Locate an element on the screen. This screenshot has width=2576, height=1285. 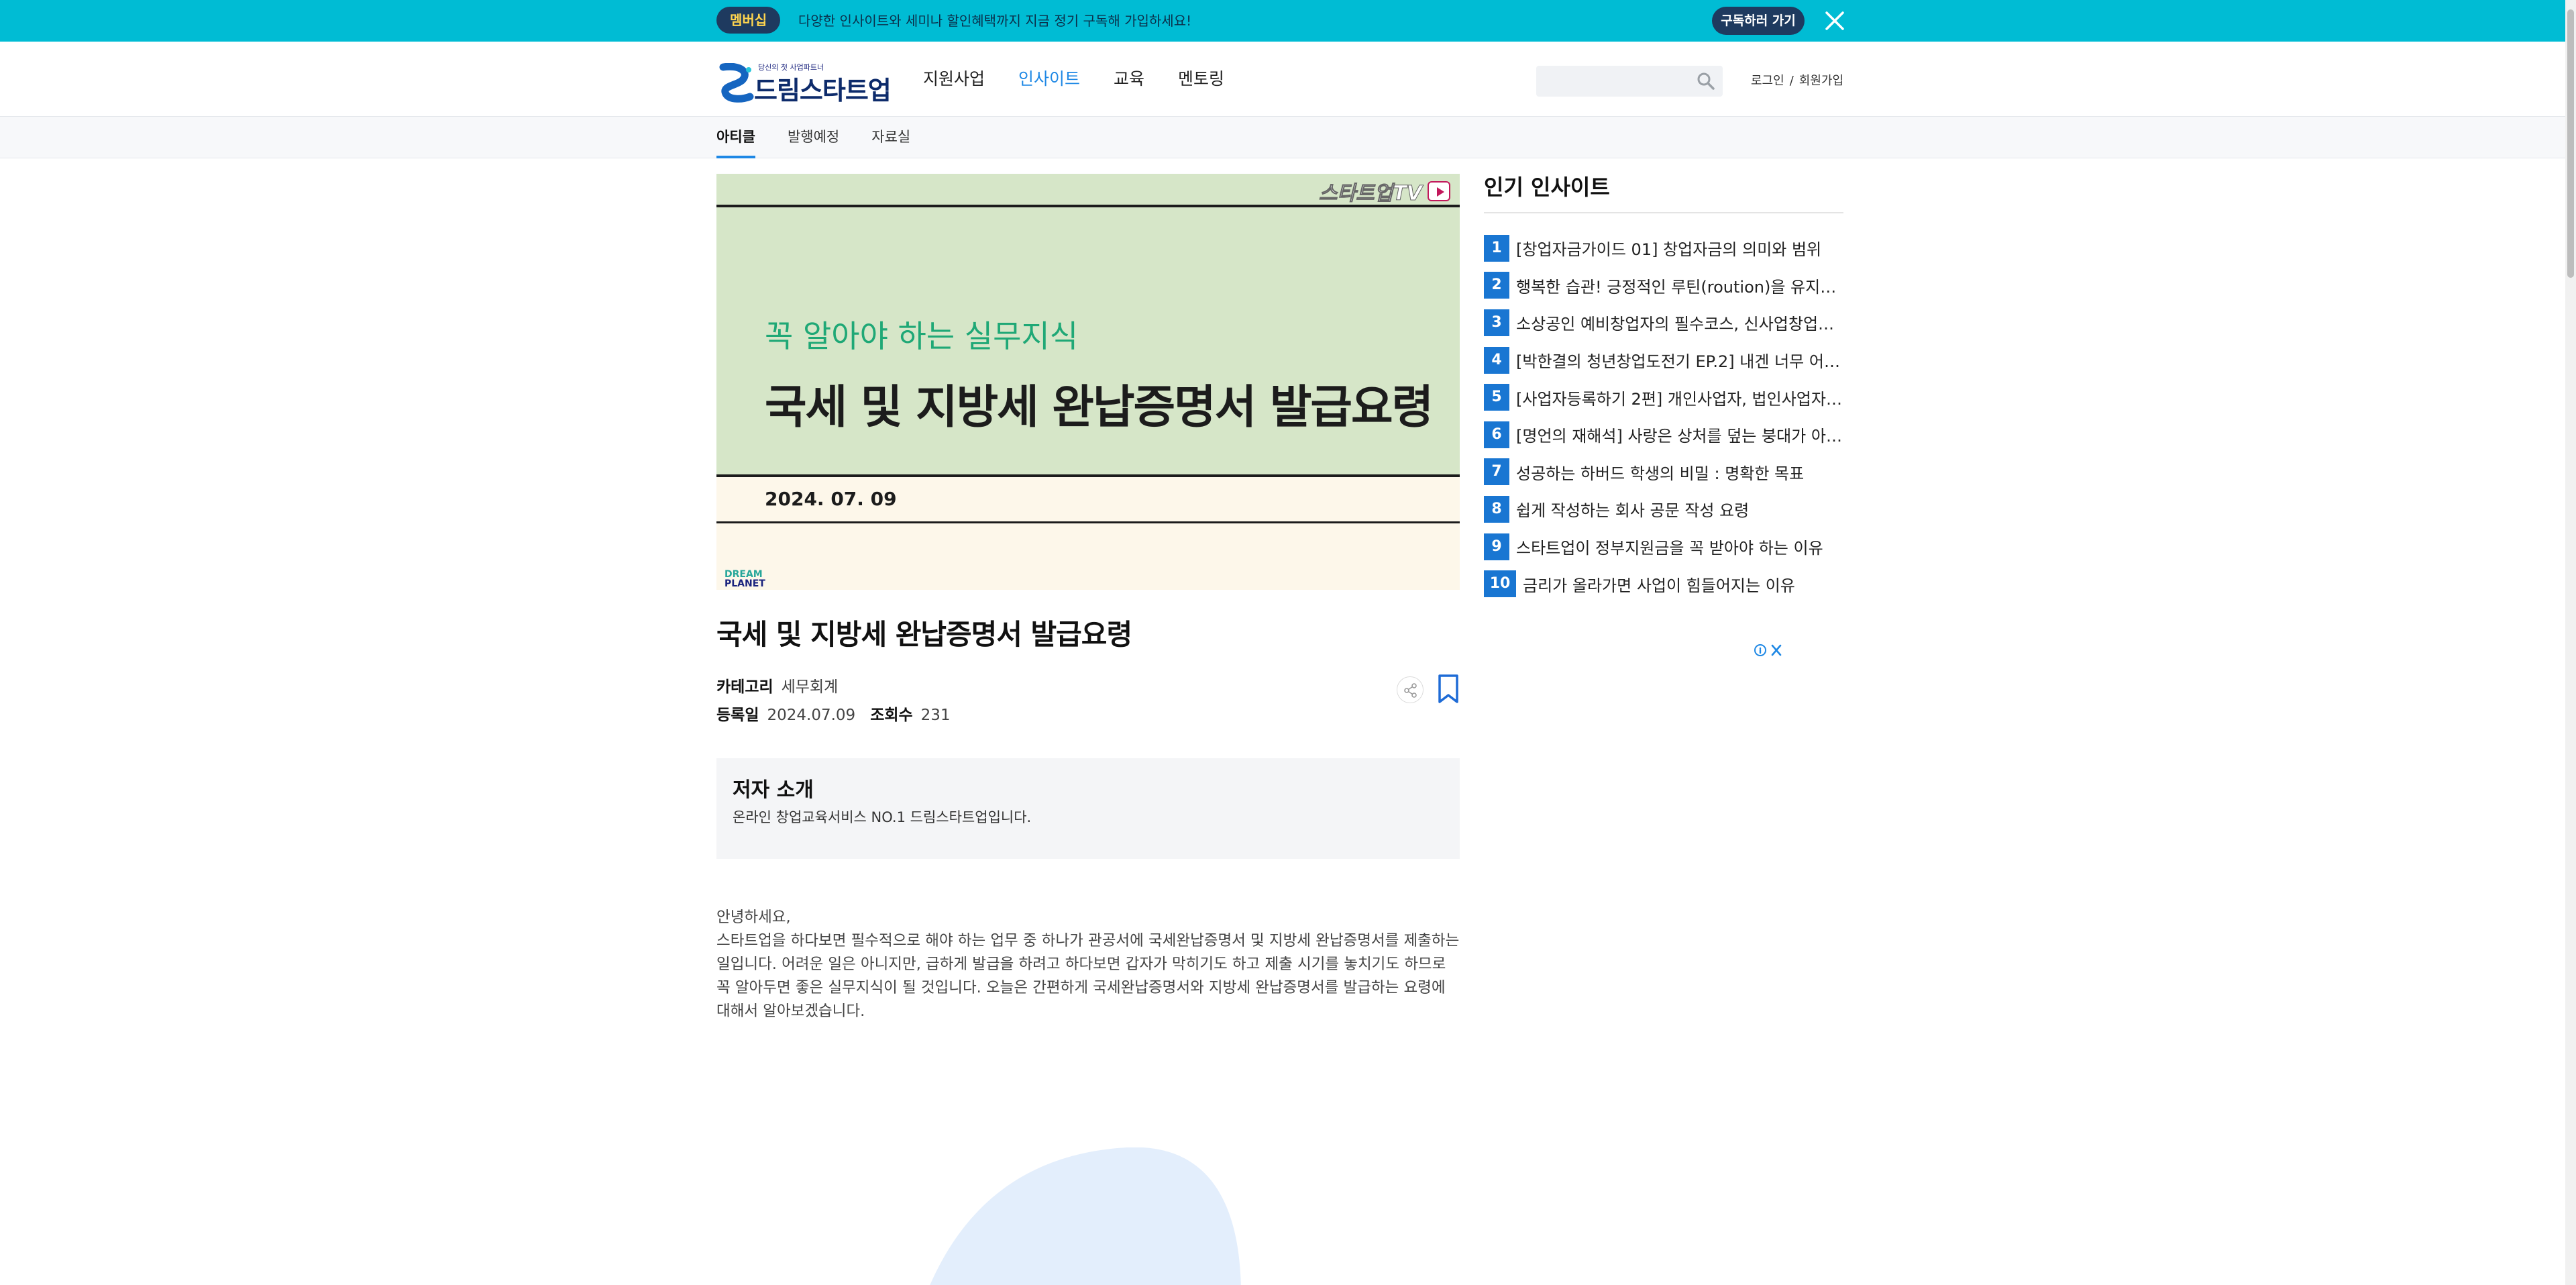
rank-badge: 5 is located at coordinates (1496, 397).